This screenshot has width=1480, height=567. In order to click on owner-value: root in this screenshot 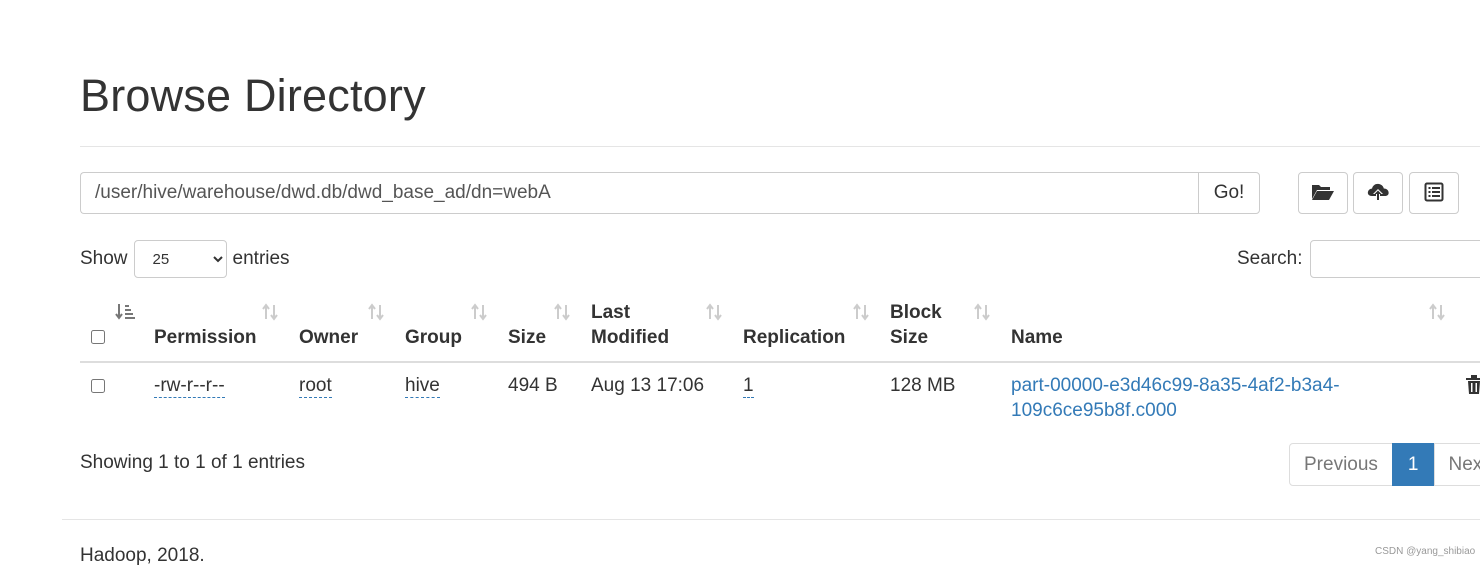, I will do `click(315, 386)`.